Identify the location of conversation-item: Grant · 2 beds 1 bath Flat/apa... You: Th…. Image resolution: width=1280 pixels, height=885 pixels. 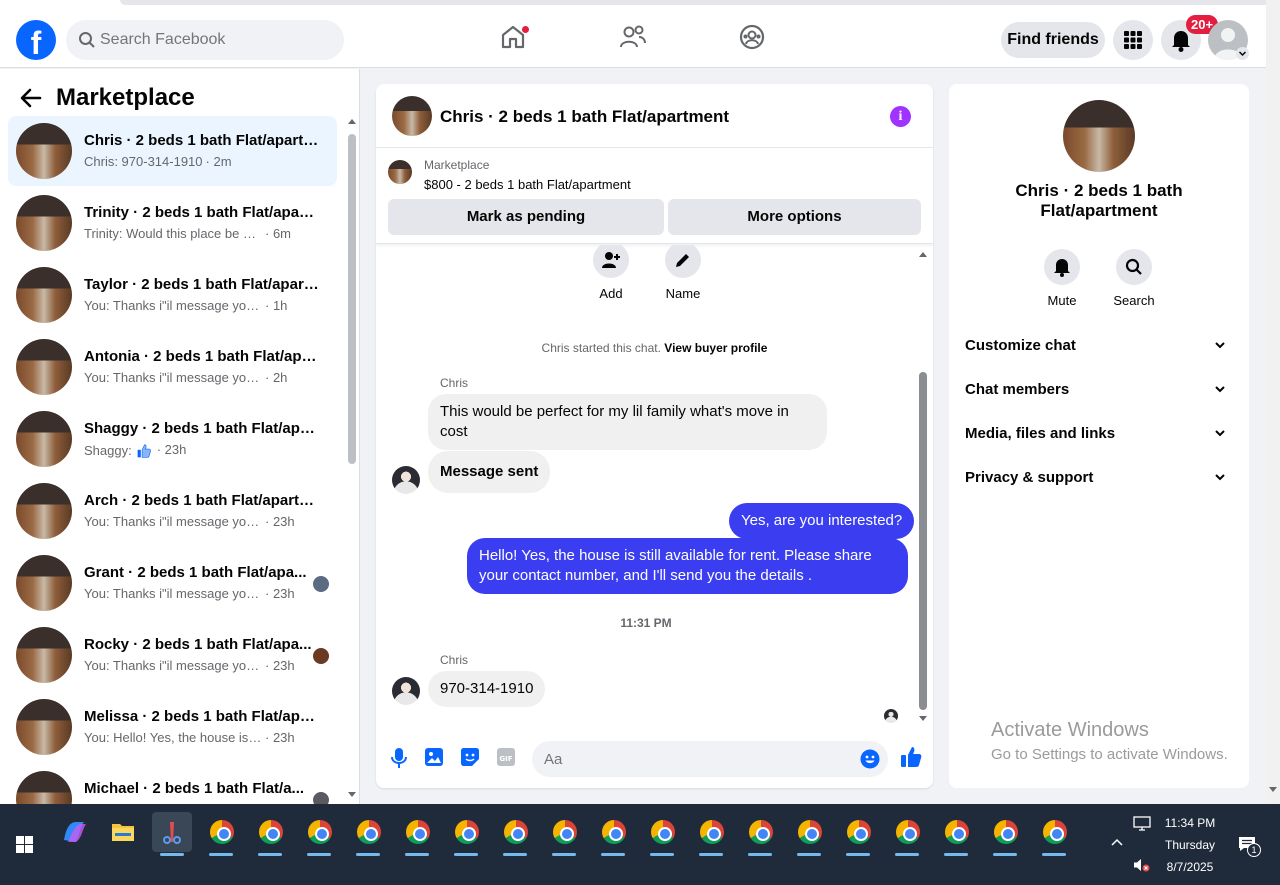
(172, 583).